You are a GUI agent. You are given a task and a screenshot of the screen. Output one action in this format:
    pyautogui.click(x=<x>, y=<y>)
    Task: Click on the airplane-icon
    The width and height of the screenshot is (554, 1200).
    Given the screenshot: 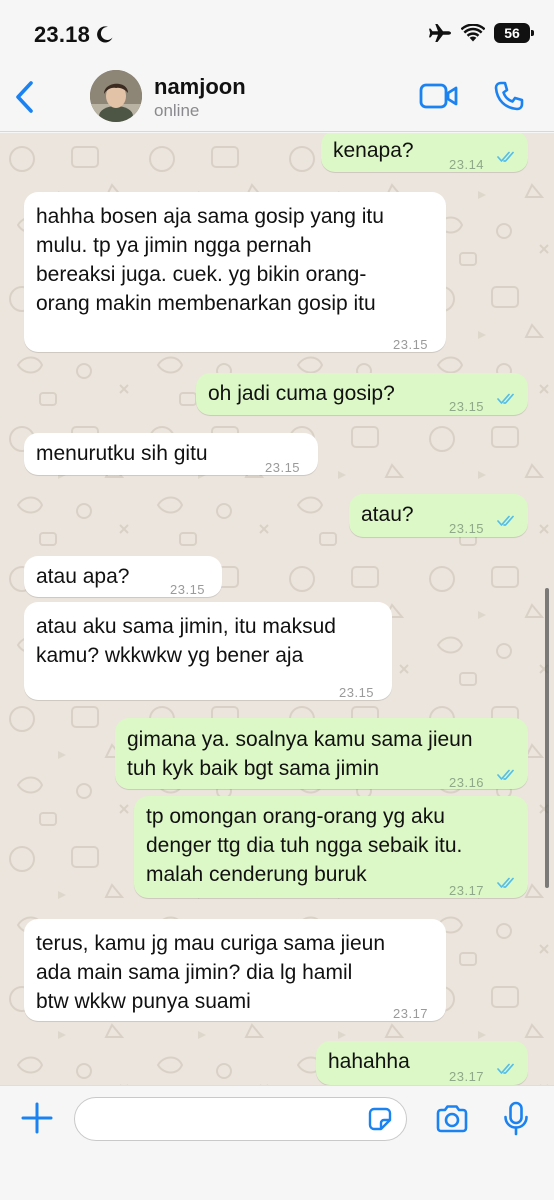 What is the action you would take?
    pyautogui.click(x=440, y=33)
    